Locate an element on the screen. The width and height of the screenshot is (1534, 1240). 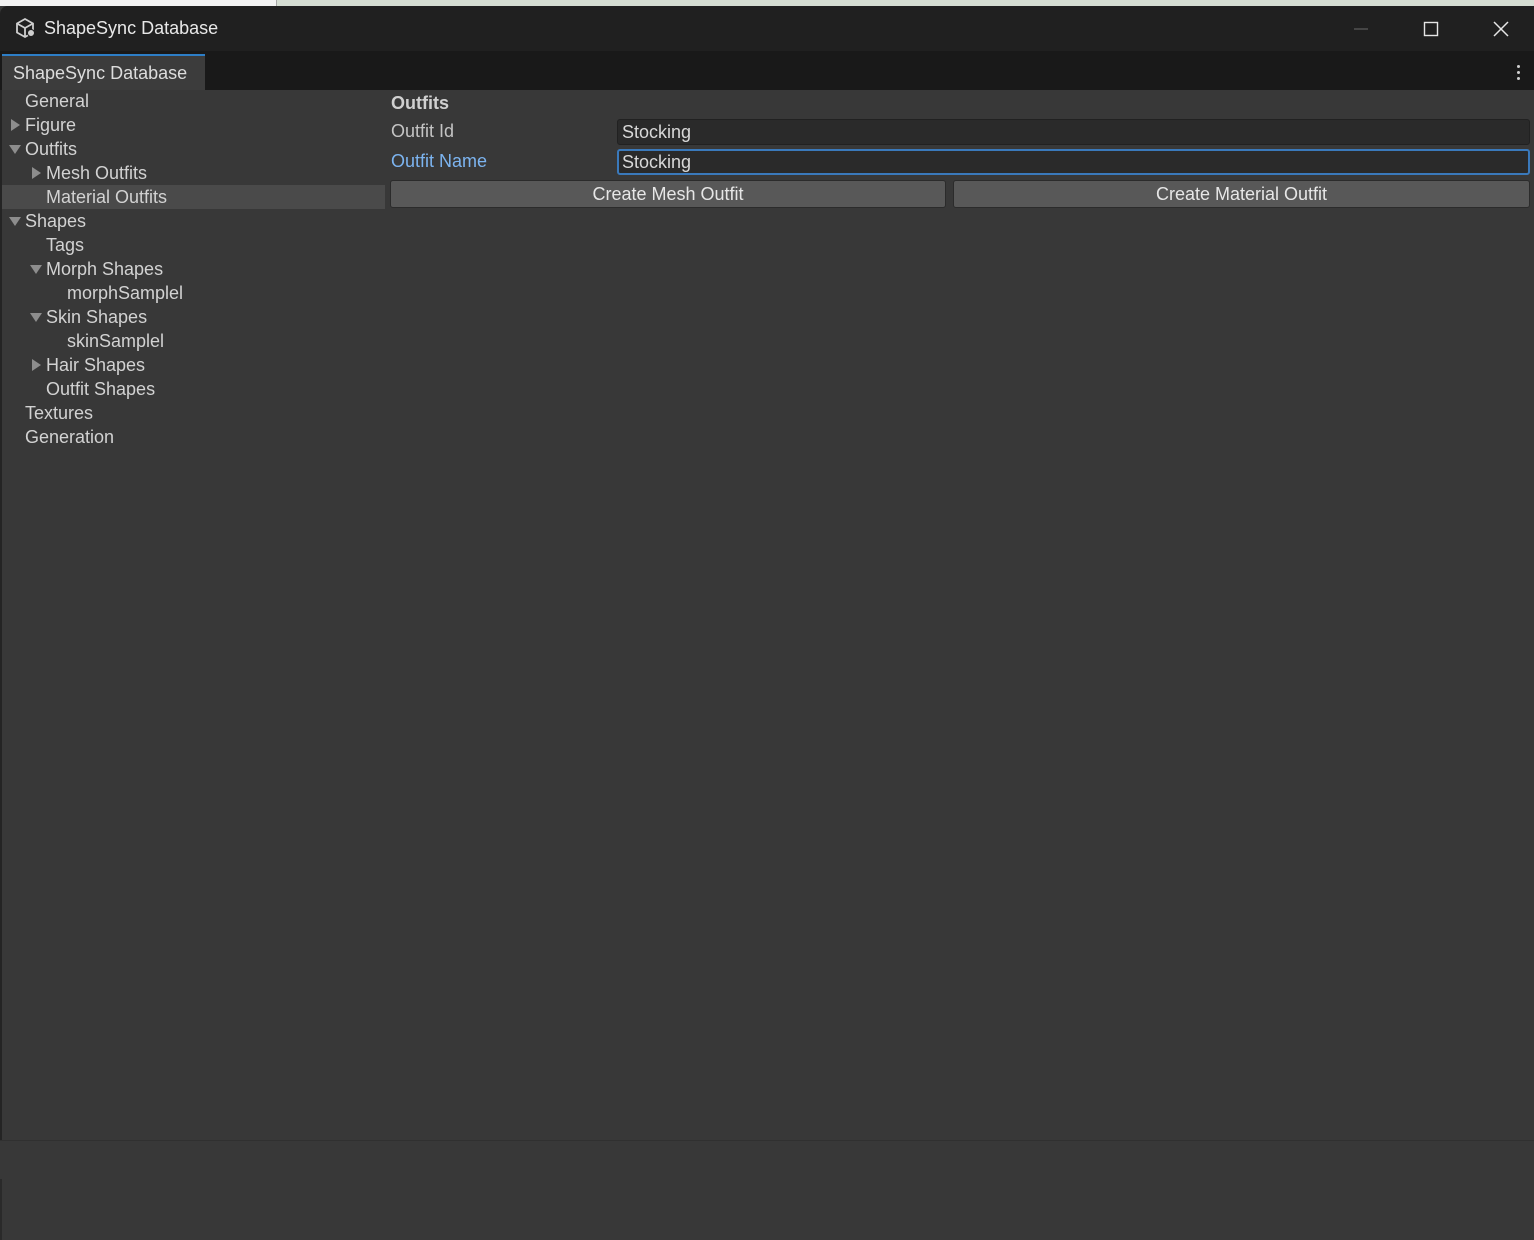
section-title: Outfits is located at coordinates (420, 103).